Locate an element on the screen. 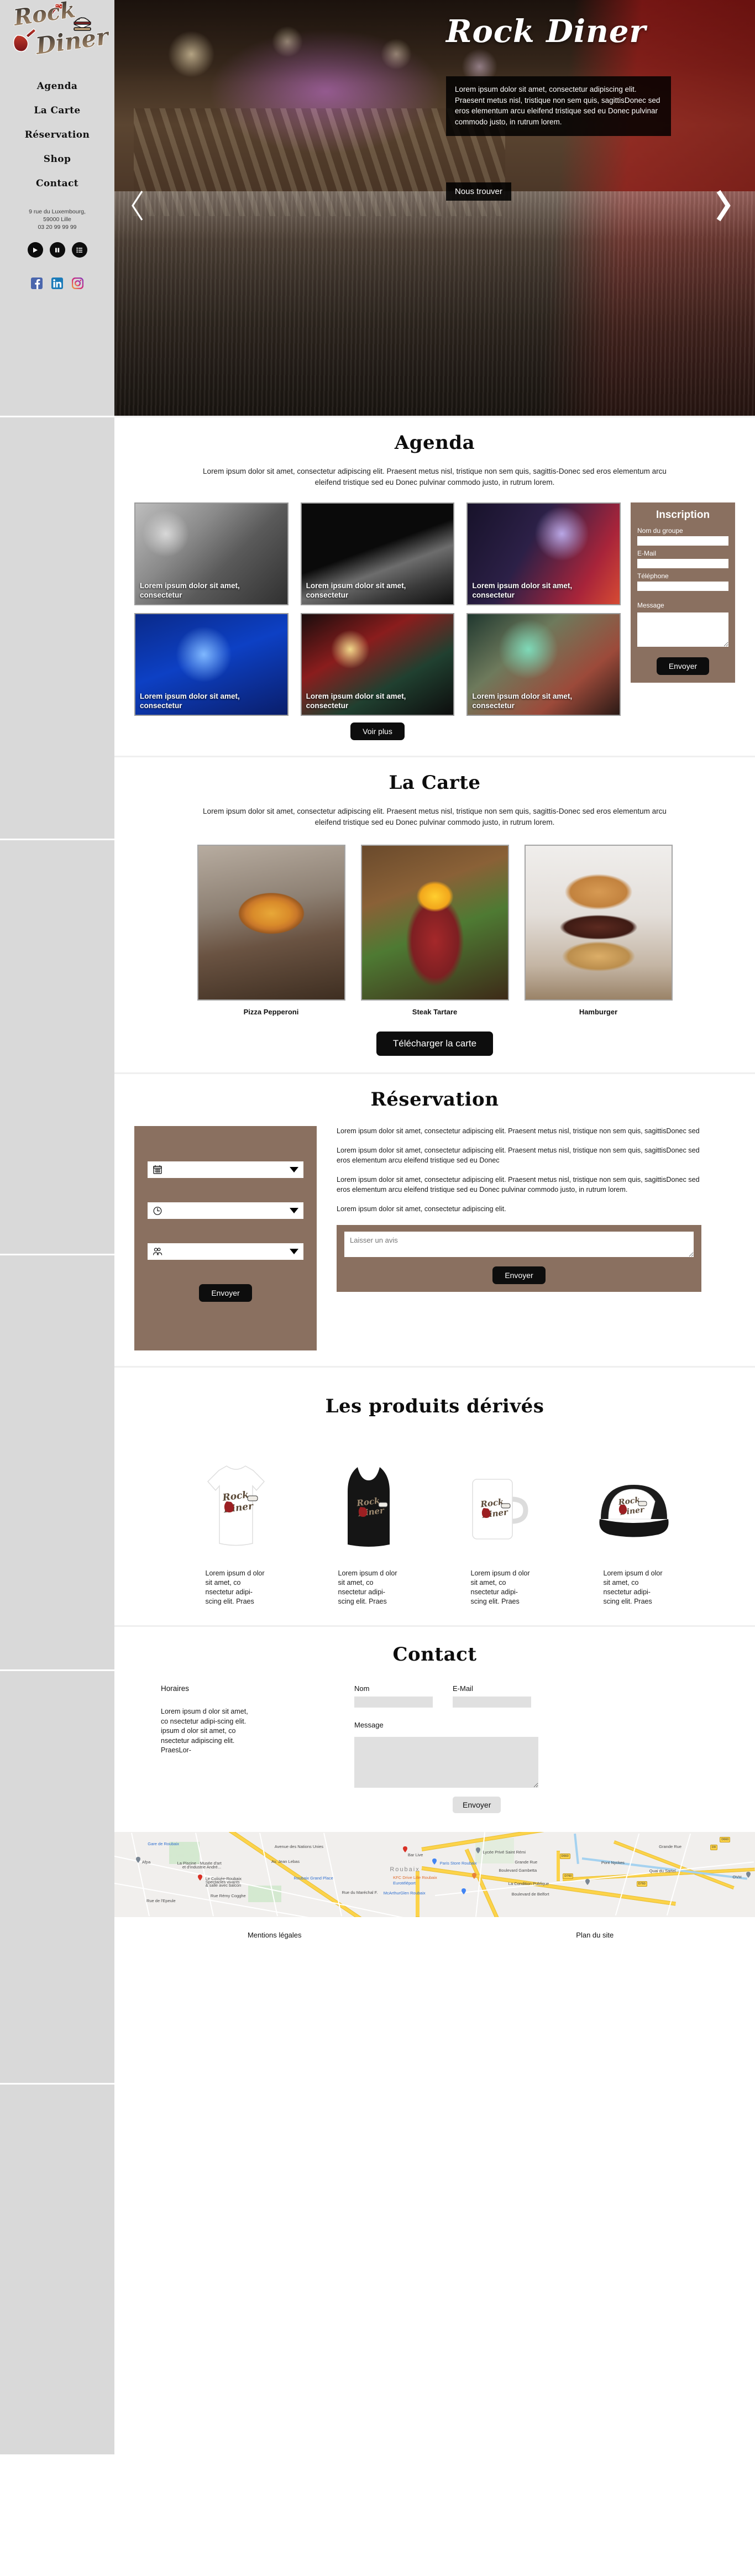 The width and height of the screenshot is (755, 2576). footer: Mentions légales Plan du site is located at coordinates (434, 1935).